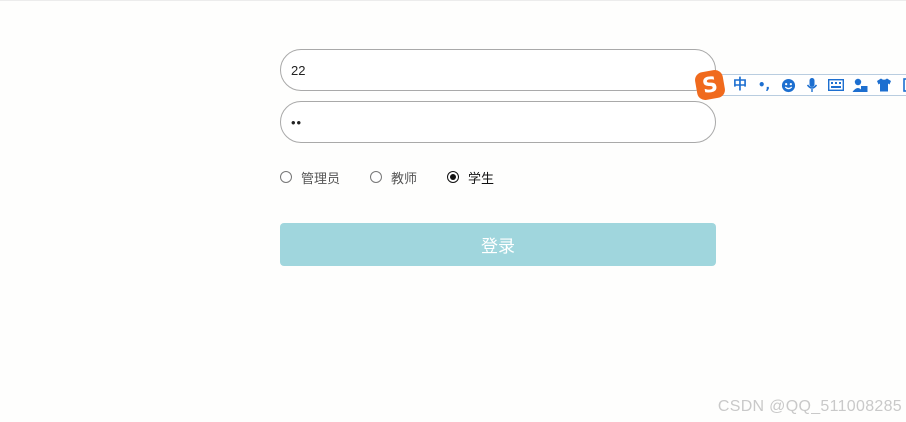 The width and height of the screenshot is (906, 422). Describe the element at coordinates (498, 244) in the screenshot. I see `login-button: 登录` at that location.